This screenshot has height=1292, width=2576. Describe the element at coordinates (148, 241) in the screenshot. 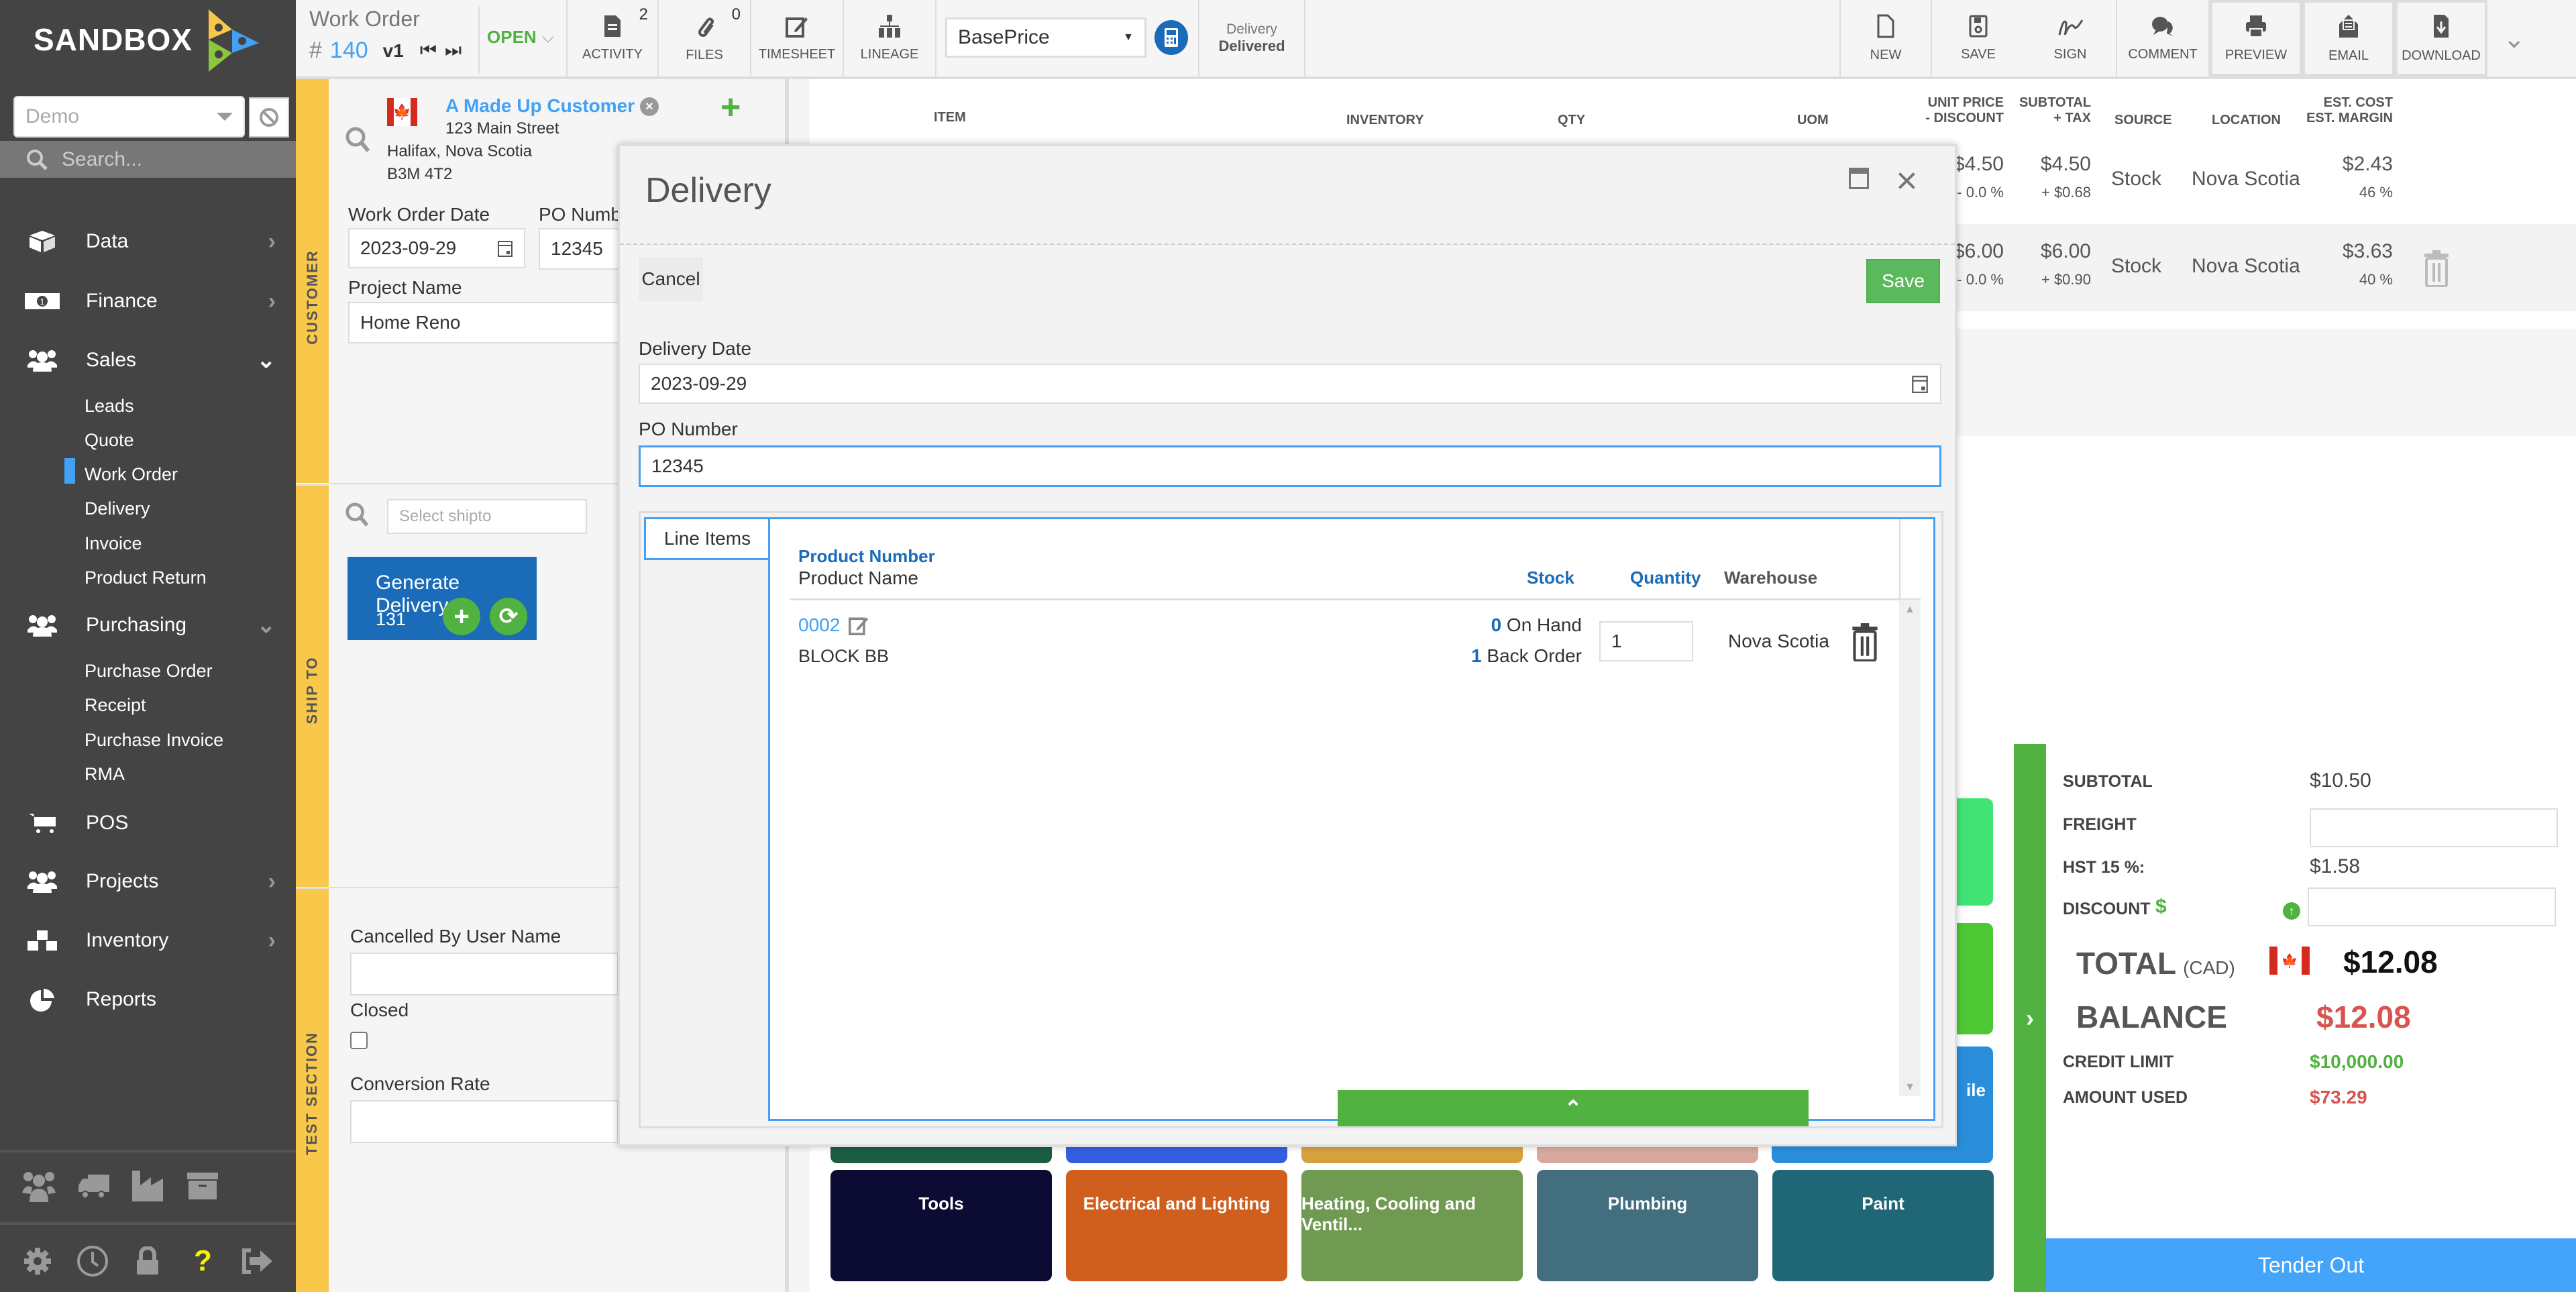

I see `sidebar-item-data: Data ›` at that location.